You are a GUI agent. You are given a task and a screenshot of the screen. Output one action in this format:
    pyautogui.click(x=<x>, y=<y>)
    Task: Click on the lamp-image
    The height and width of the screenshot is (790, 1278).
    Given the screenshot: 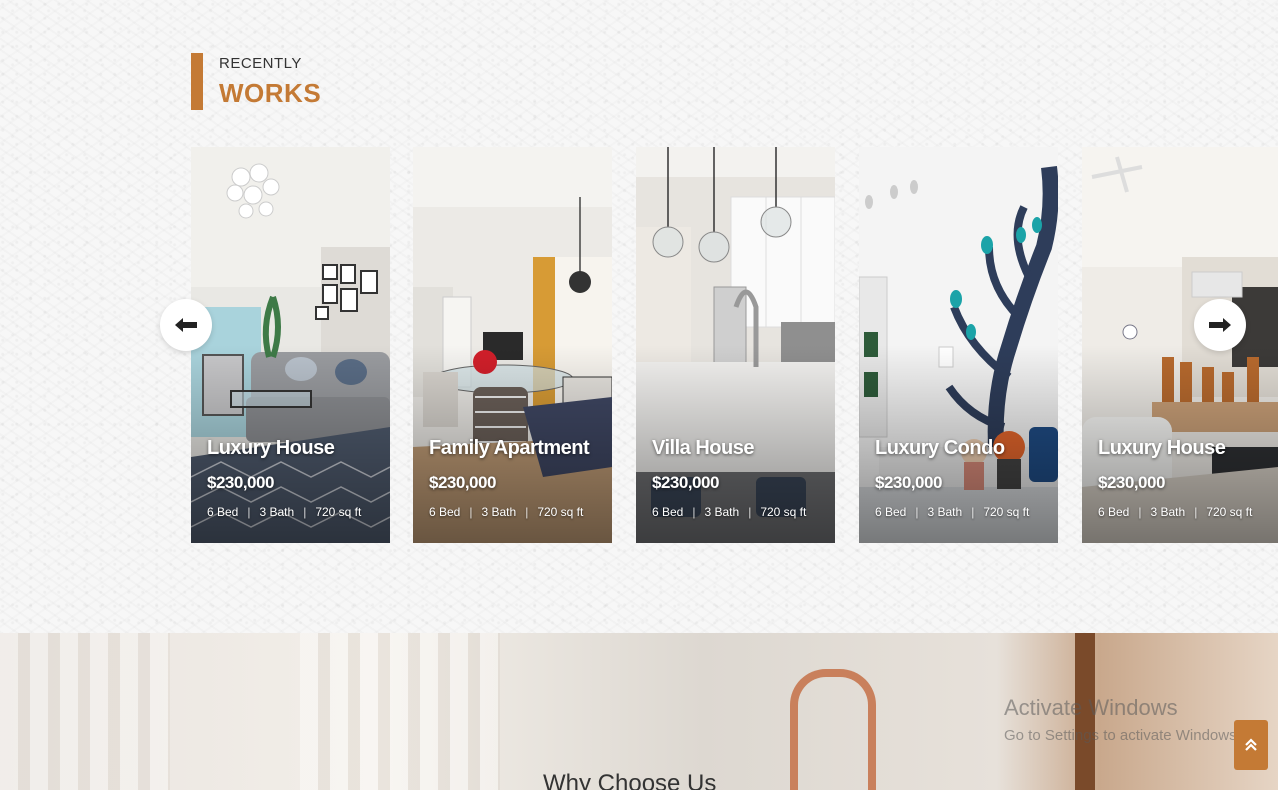 What is the action you would take?
    pyautogui.click(x=833, y=729)
    